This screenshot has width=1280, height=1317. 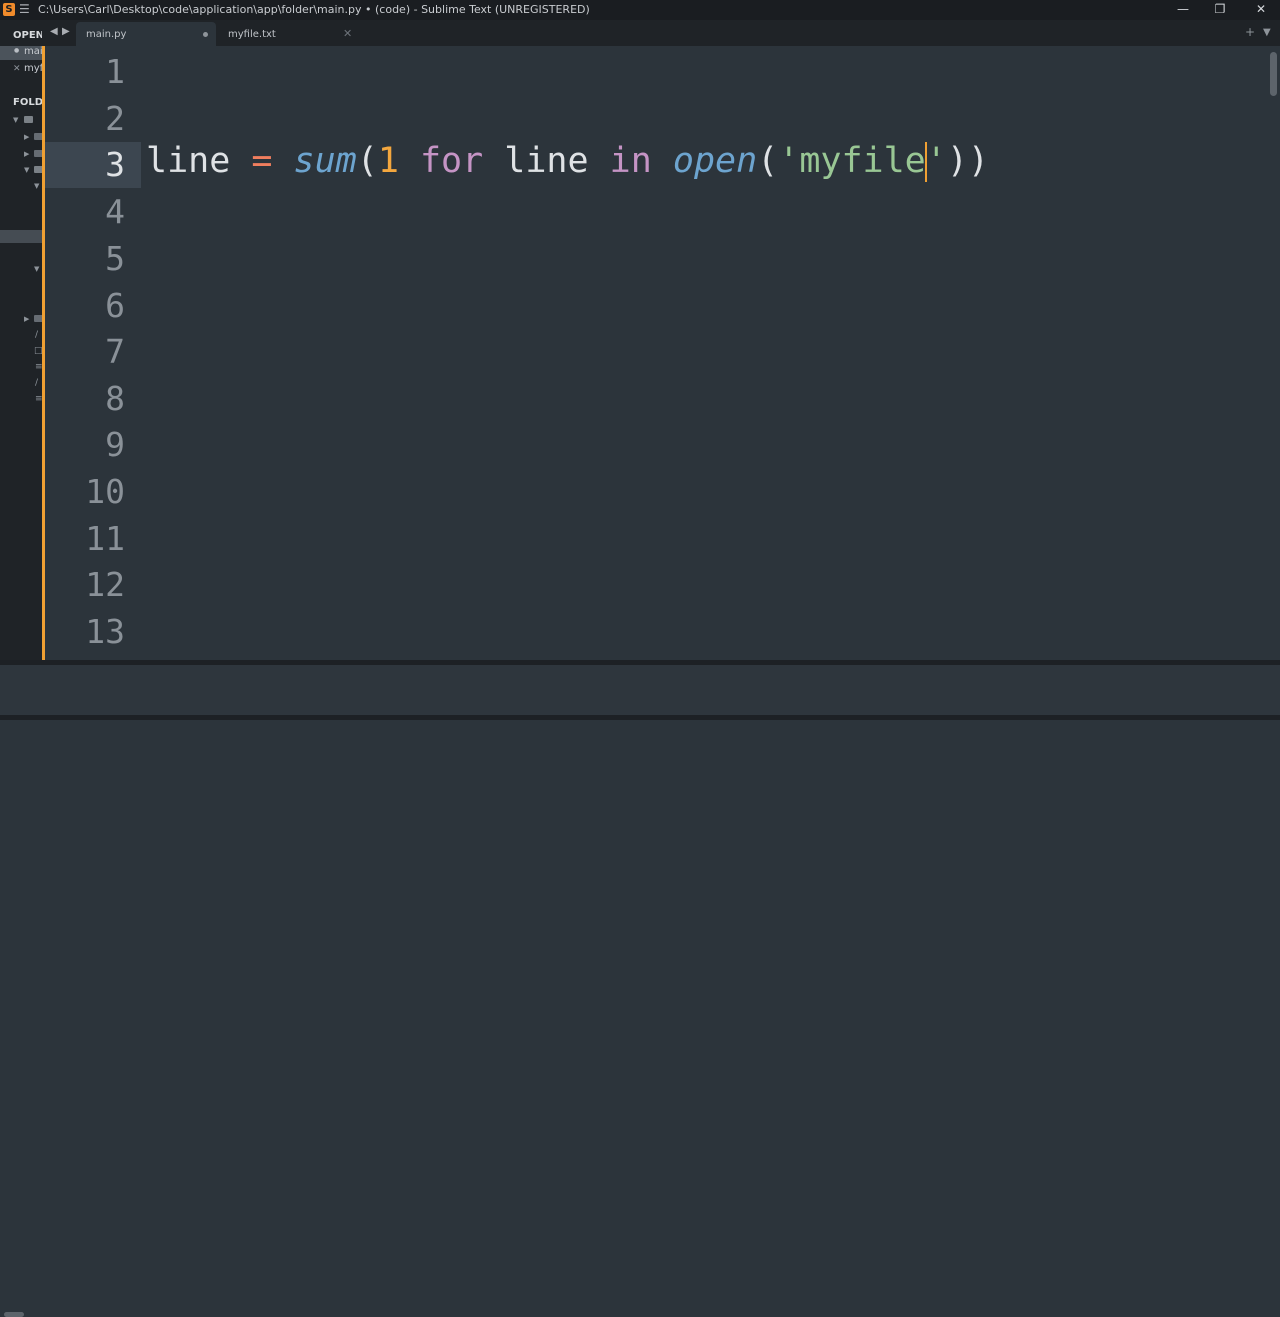 What do you see at coordinates (1220, 9) in the screenshot?
I see `maximize-button: ❐` at bounding box center [1220, 9].